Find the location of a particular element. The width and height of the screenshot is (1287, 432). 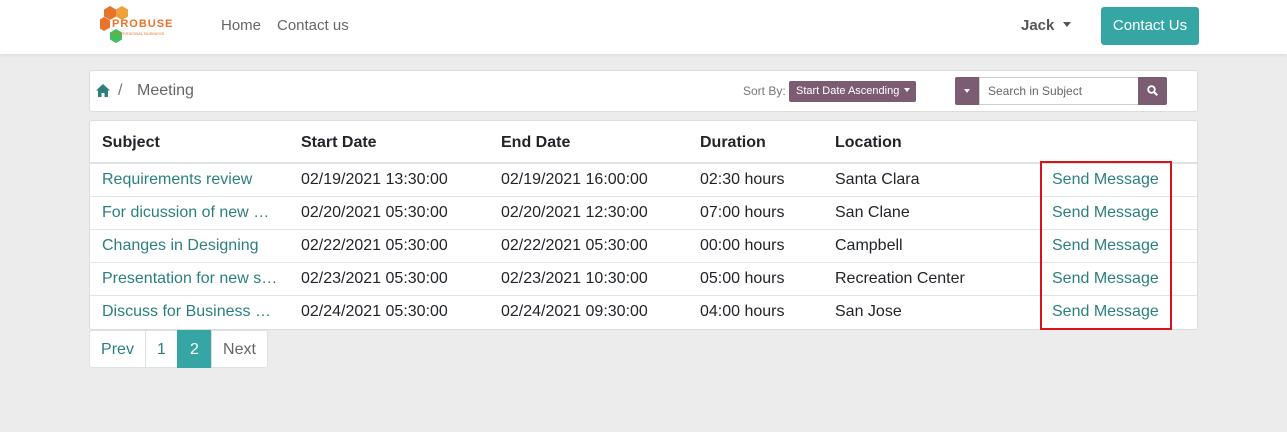

search-input is located at coordinates (1059, 91).